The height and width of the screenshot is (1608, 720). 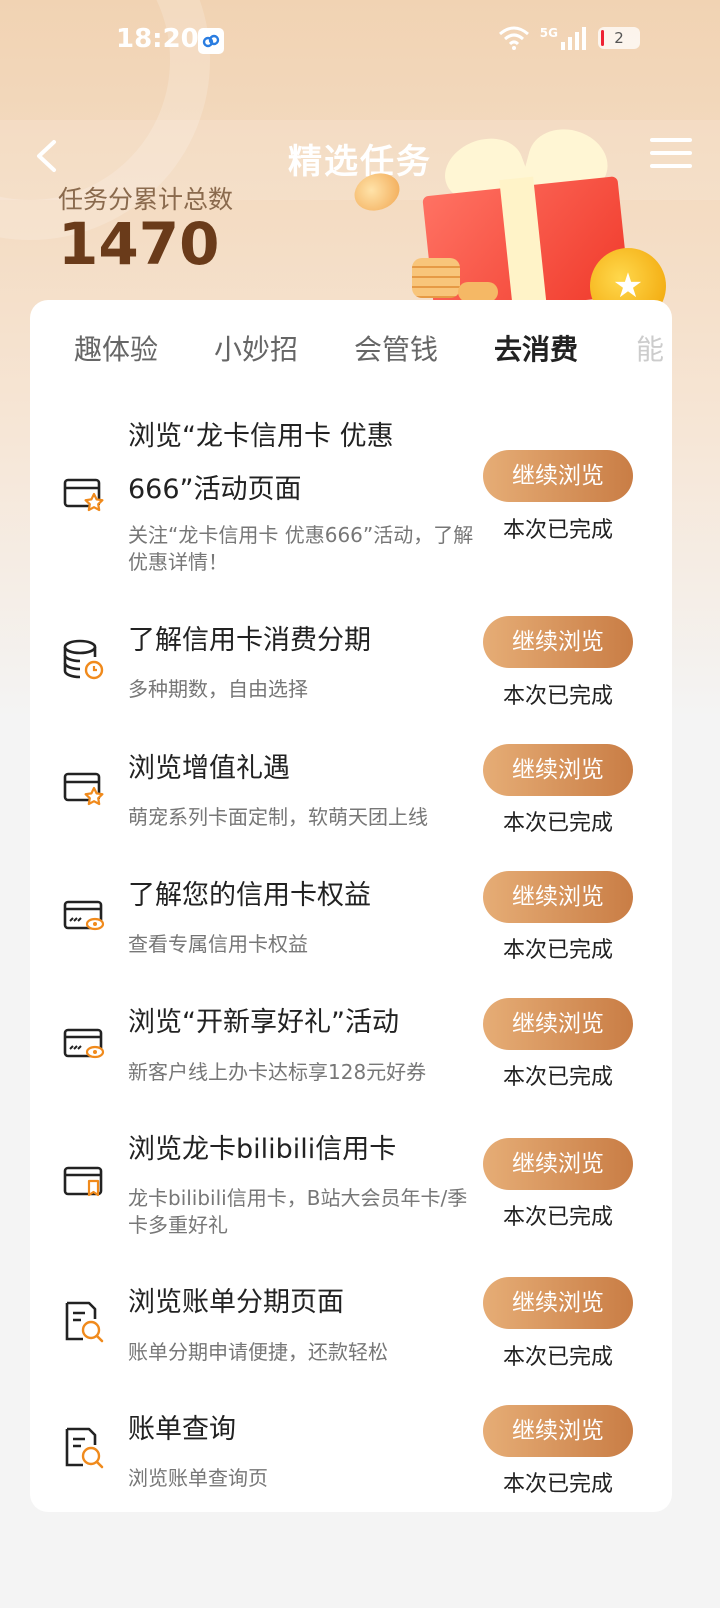 I want to click on tab-fun-experience: 趣体验, so click(x=116, y=348).